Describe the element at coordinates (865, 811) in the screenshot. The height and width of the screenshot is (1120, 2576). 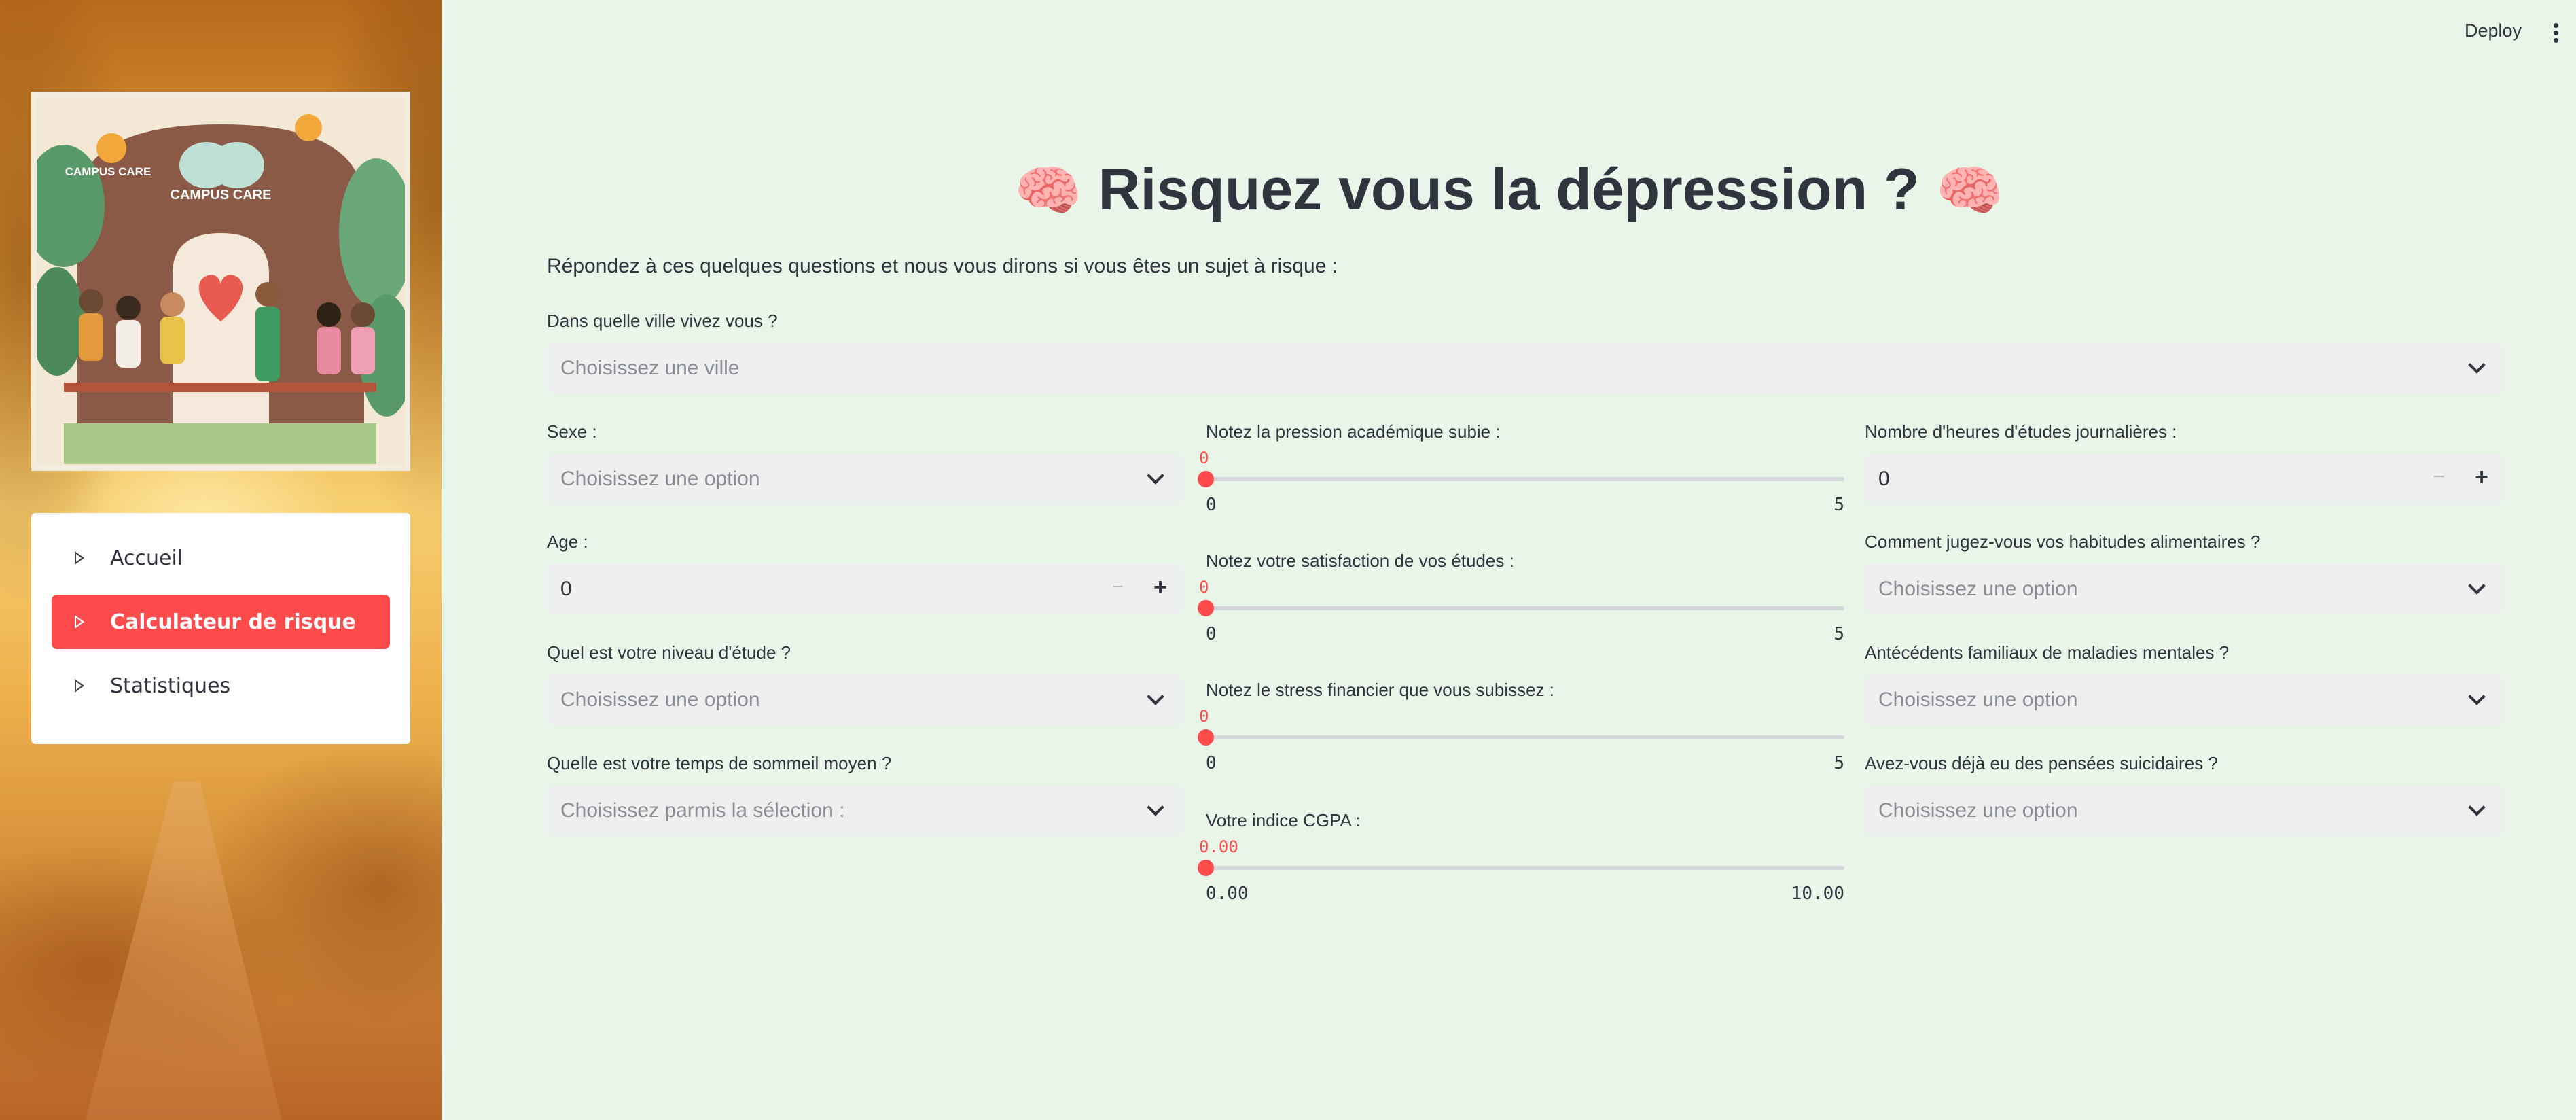
I see `sommeil-select: Choisissez parmis la sélection :` at that location.